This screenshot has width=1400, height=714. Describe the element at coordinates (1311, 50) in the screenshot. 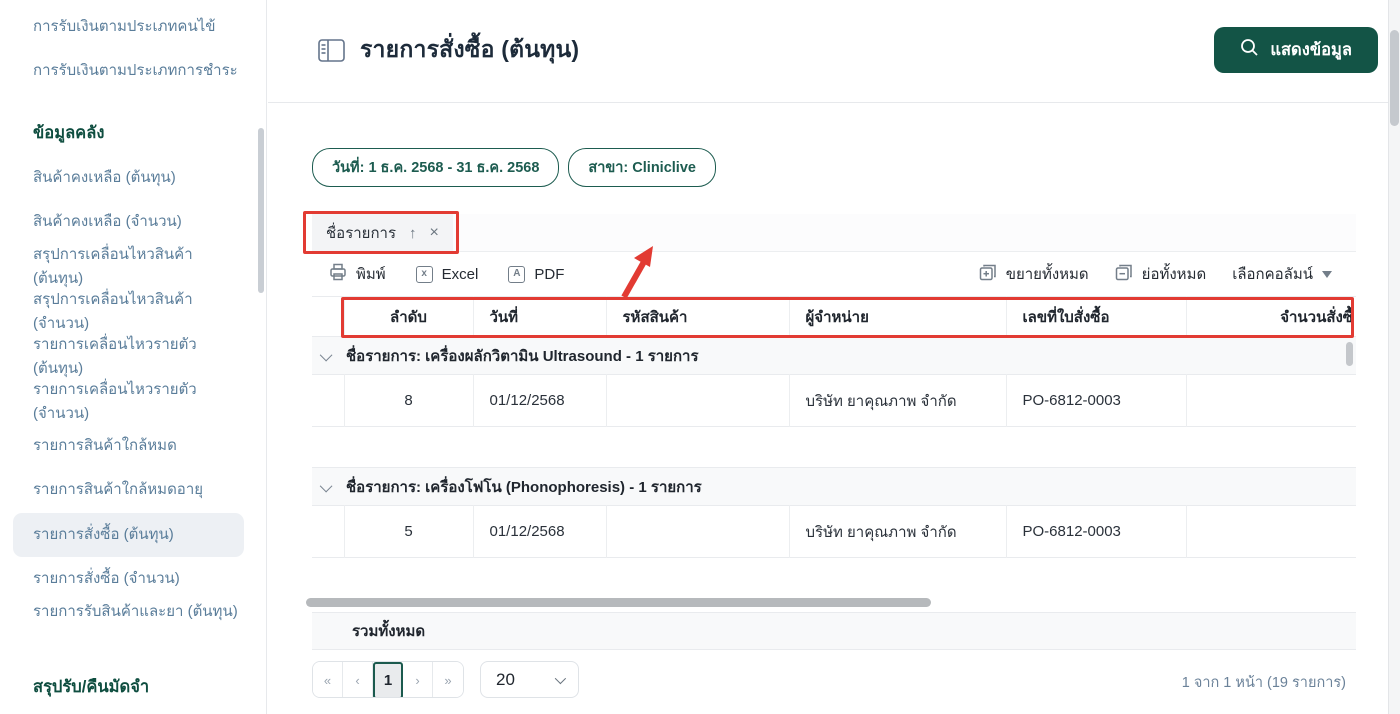

I see `show-data-button-label: แสดงข้อมูล` at that location.